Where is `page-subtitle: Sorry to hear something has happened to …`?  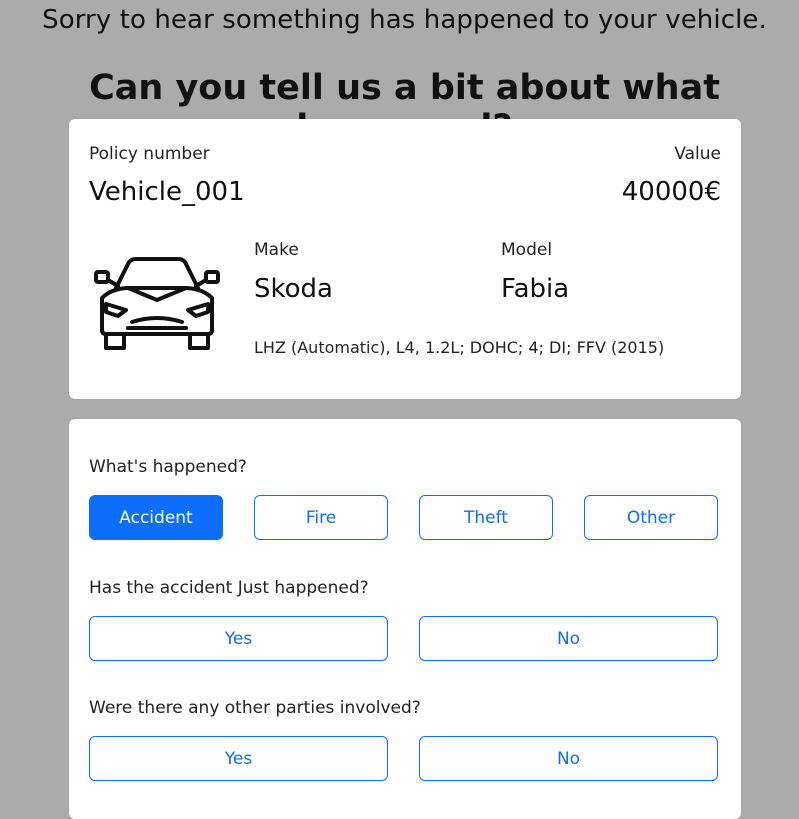 page-subtitle: Sorry to hear something has happened to … is located at coordinates (404, 20).